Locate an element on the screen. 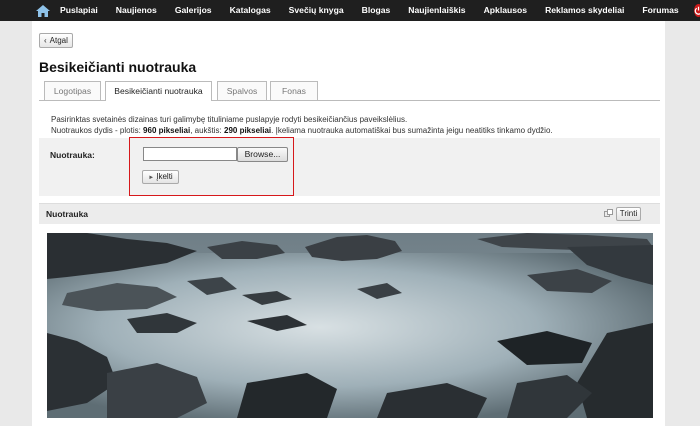 The width and height of the screenshot is (700, 426). info-size-label: Nuotraukos dydis - plotis: is located at coordinates (97, 130).